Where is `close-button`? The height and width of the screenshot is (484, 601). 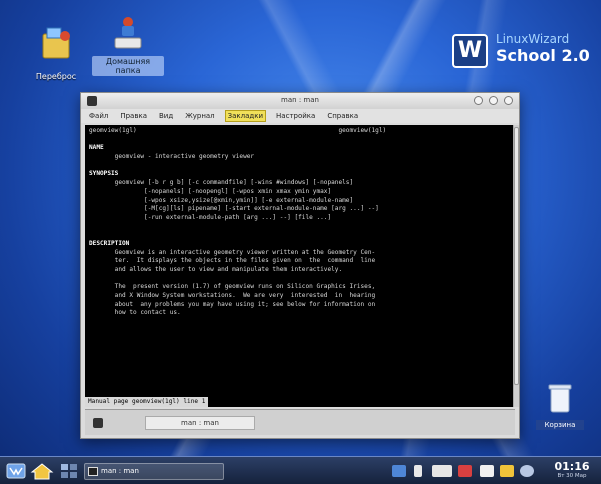 close-button is located at coordinates (508, 100).